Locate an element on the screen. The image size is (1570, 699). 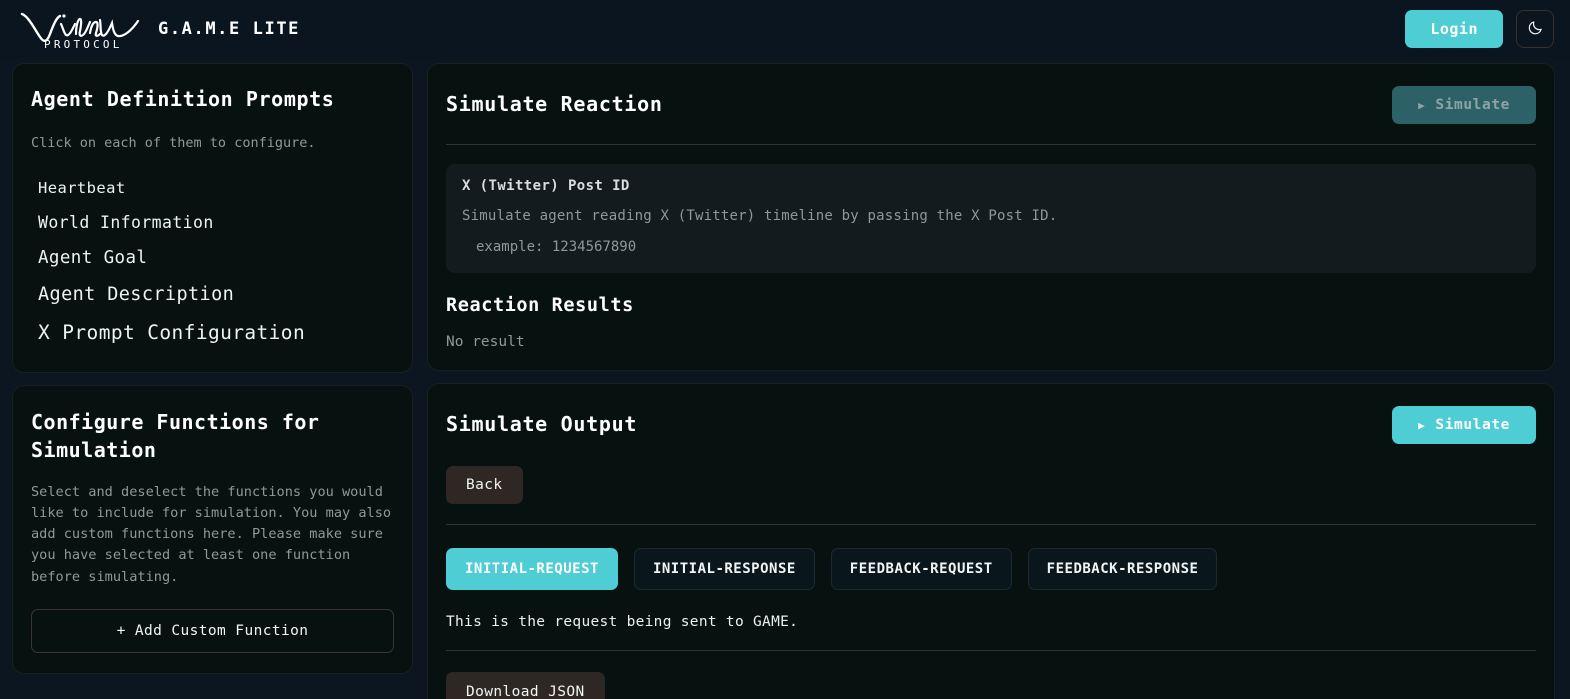
post-id-input is located at coordinates (991, 247).